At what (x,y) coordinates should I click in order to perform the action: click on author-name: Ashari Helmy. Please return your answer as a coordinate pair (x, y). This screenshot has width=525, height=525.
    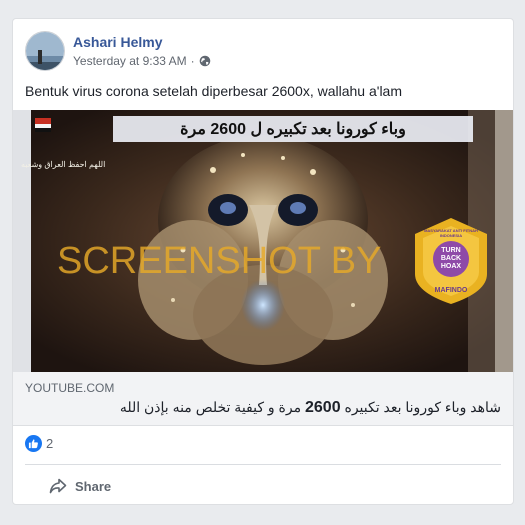
    Looking at the image, I should click on (142, 42).